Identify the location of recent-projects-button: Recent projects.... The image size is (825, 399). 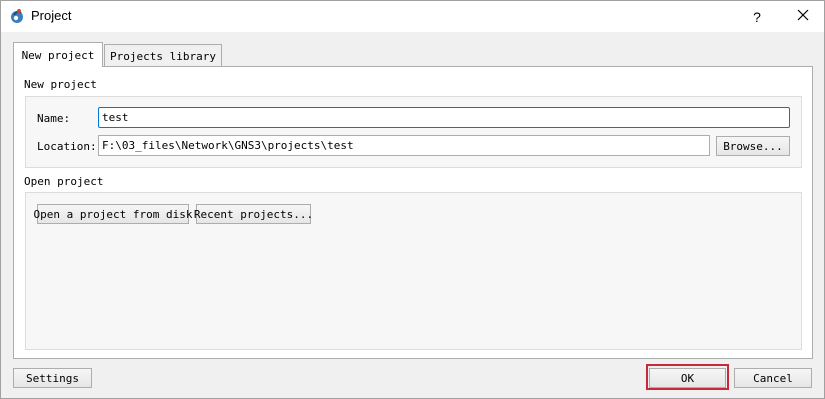
(253, 214).